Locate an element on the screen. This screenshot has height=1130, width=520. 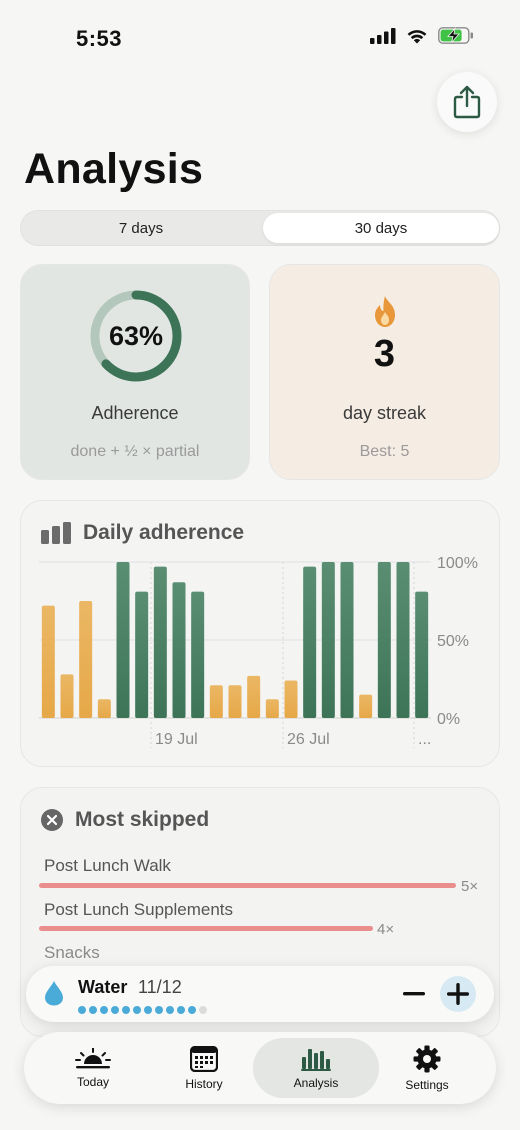
share-icon is located at coordinates (467, 102).